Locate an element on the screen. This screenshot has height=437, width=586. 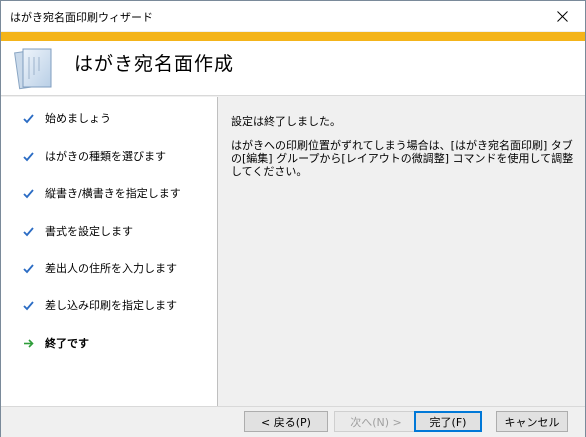
step-item-sender-address: 差出人の住所を入力します is located at coordinates (99, 268).